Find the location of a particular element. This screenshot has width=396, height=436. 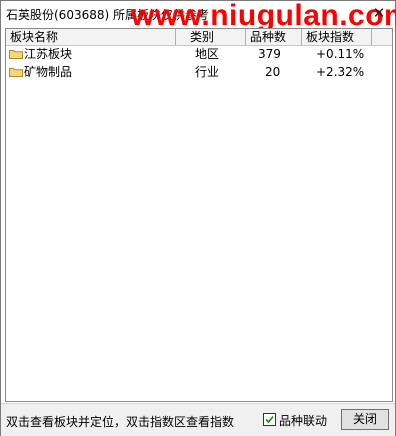

table-header: 板块名称 类别 品种数 板块指数 is located at coordinates (199, 37).